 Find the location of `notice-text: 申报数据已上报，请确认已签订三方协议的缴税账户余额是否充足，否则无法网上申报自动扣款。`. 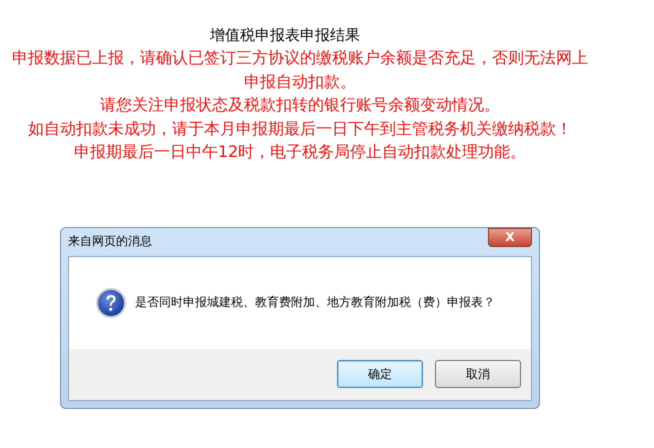

notice-text: 申报数据已上报，请确认已签订三方协议的缴税账户余额是否充足，否则无法网上申报自动扣款。 is located at coordinates (300, 69).